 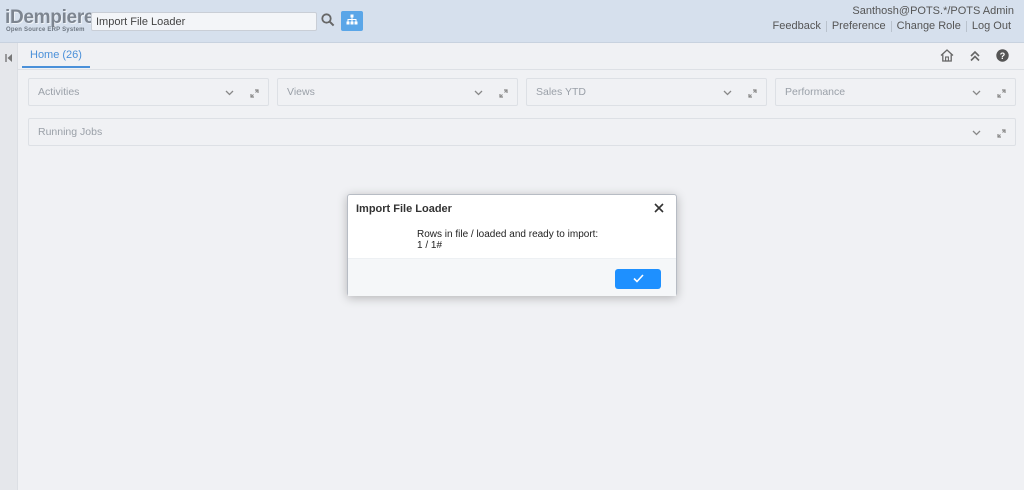 I want to click on panel-title: Views, so click(x=301, y=92).